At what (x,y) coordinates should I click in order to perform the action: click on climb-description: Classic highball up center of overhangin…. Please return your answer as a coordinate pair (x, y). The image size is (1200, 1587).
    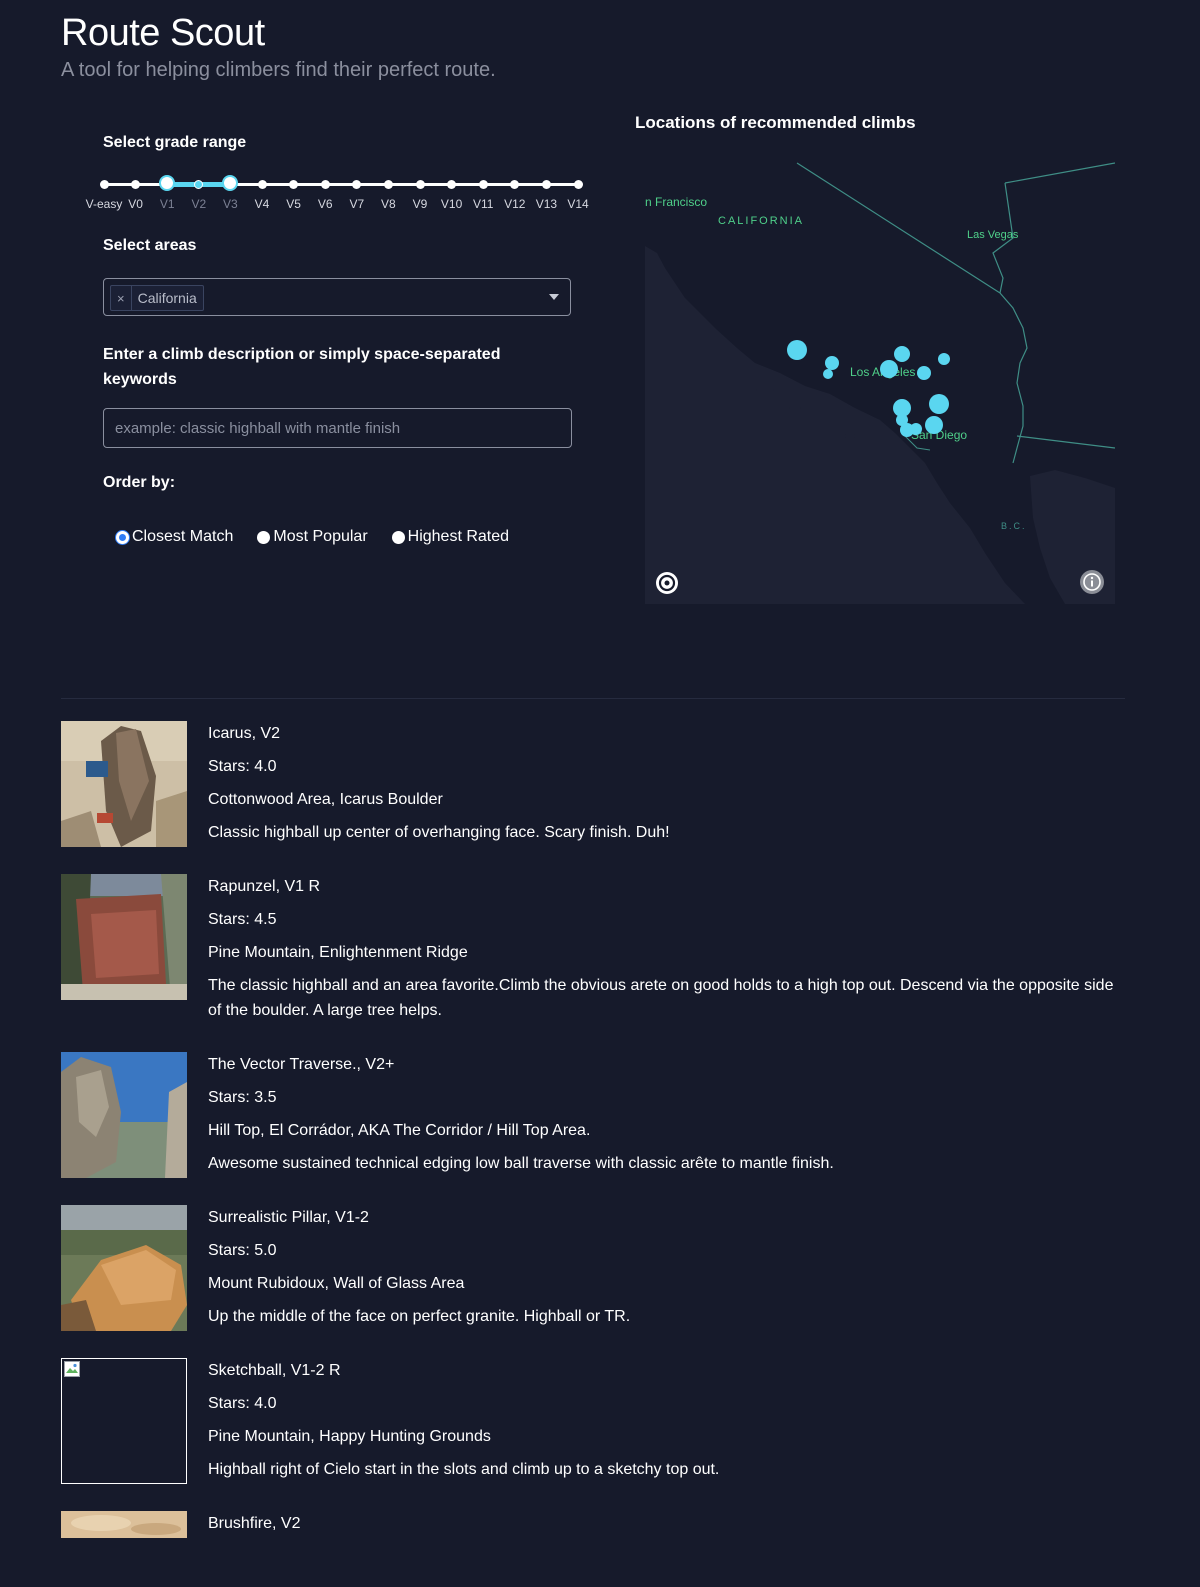
    Looking at the image, I should click on (439, 832).